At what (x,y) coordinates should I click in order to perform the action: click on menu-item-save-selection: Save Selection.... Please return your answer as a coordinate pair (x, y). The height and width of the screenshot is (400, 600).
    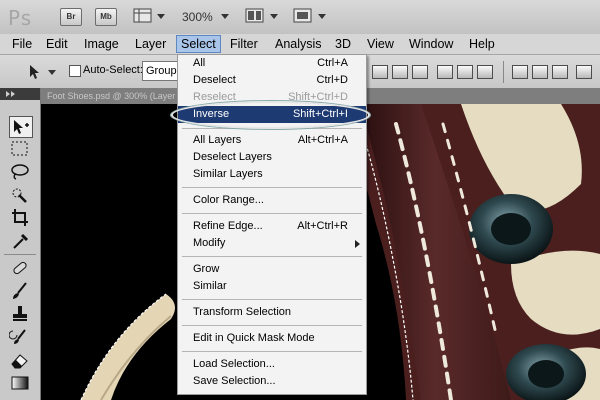
    Looking at the image, I should click on (272, 381).